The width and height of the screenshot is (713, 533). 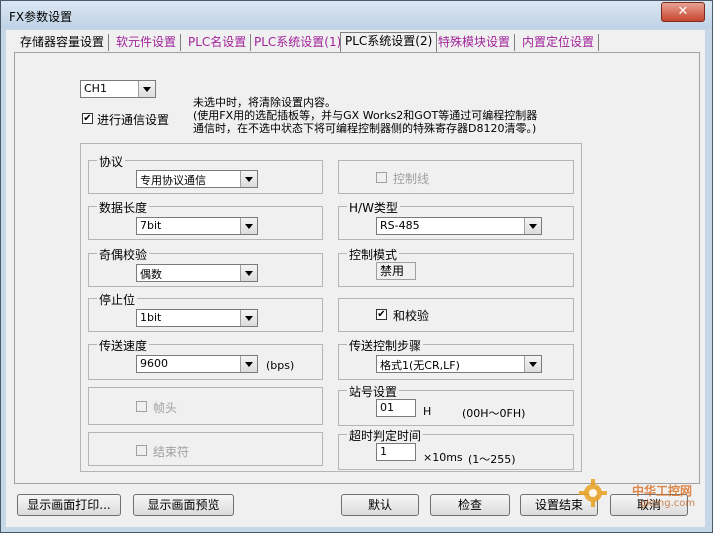 I want to click on comm-setting-label: 进行通信设置, so click(x=133, y=120).